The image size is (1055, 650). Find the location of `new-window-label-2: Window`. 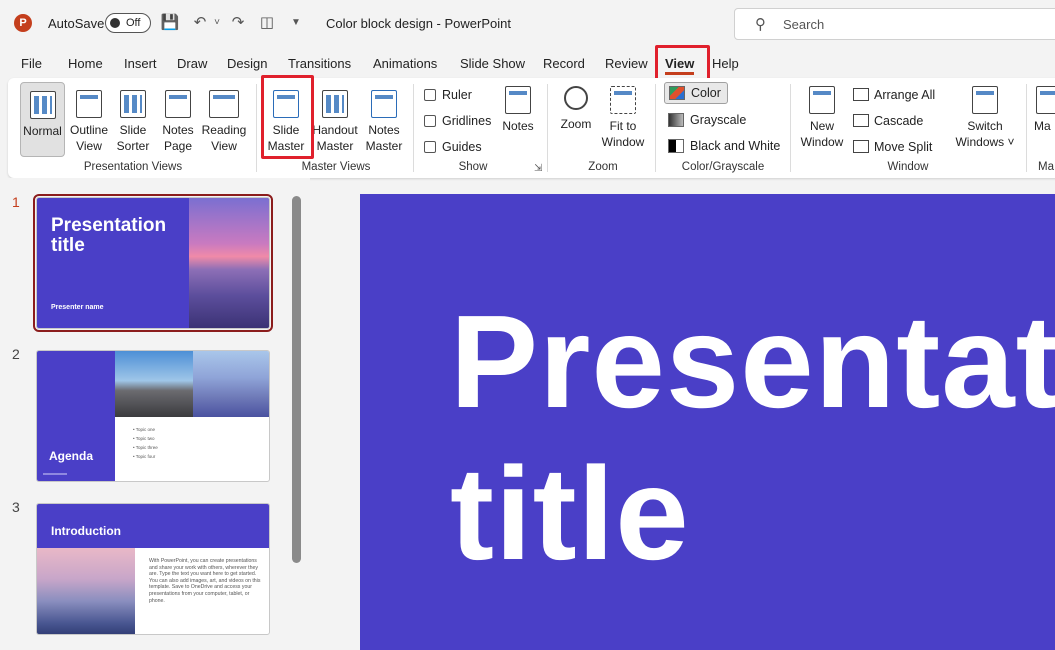

new-window-label-2: Window is located at coordinates (822, 142).